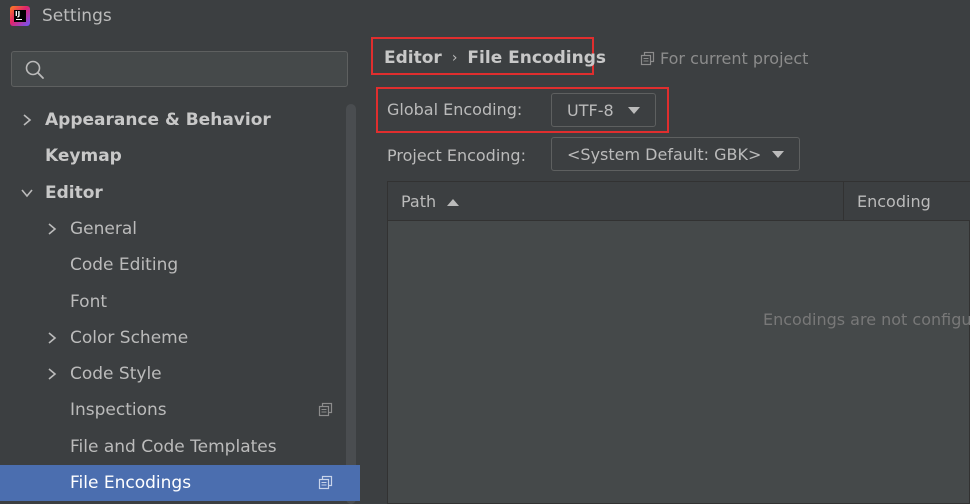 The height and width of the screenshot is (504, 970). Describe the element at coordinates (83, 156) in the screenshot. I see `sidebar-item-label: Keymap` at that location.